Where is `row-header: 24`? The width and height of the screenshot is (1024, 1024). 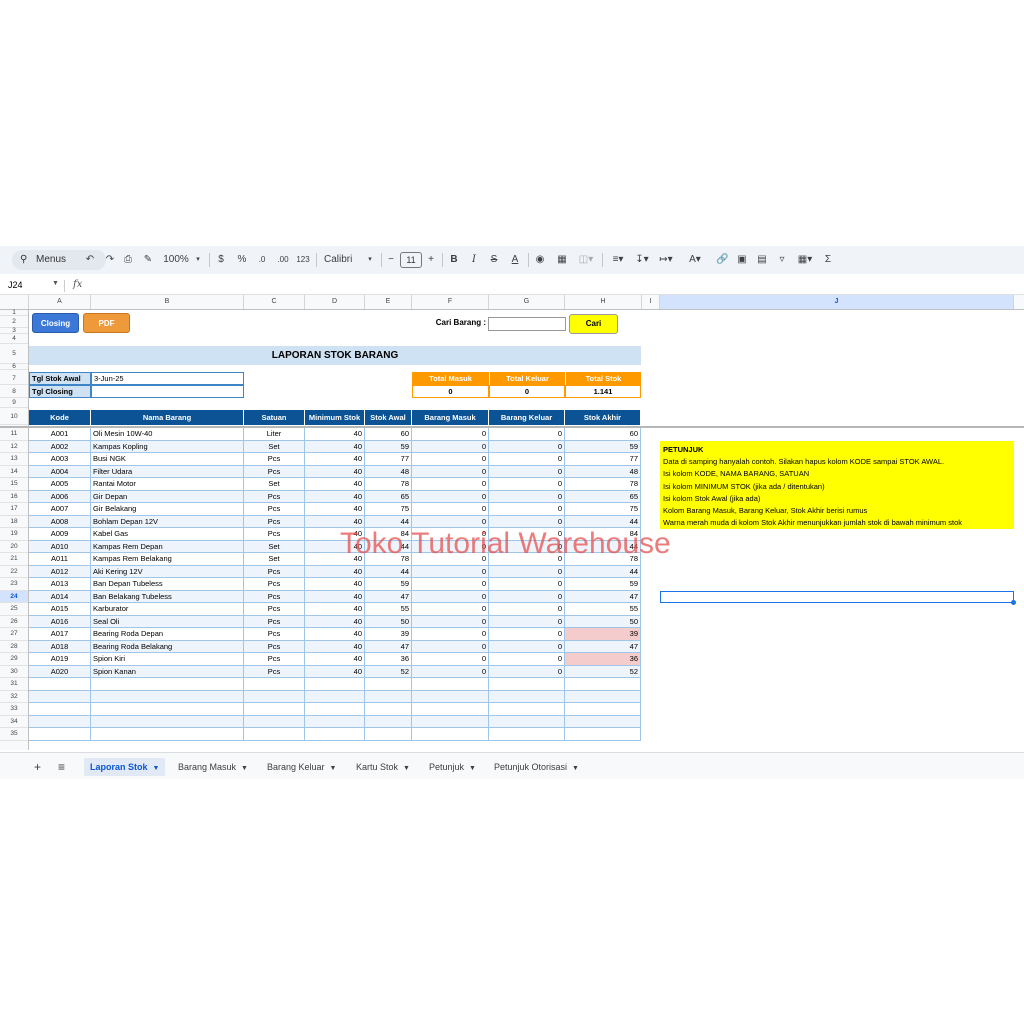 row-header: 24 is located at coordinates (14, 596).